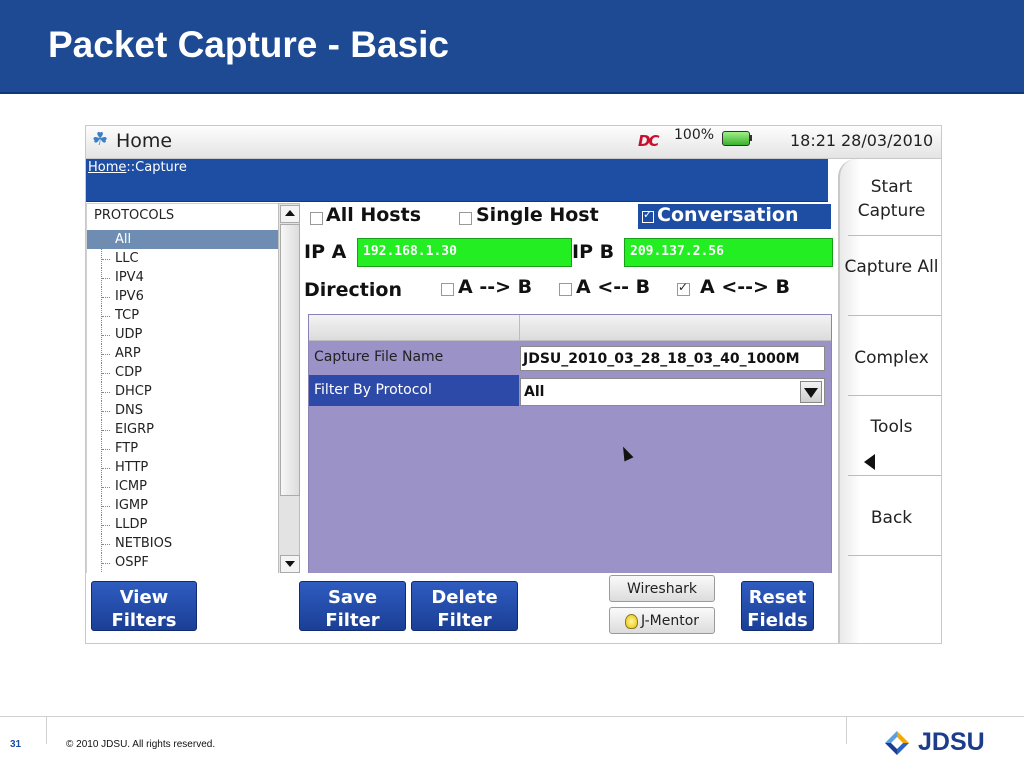 Image resolution: width=1024 pixels, height=768 pixels. Describe the element at coordinates (512, 716) in the screenshot. I see `footer-line` at that location.